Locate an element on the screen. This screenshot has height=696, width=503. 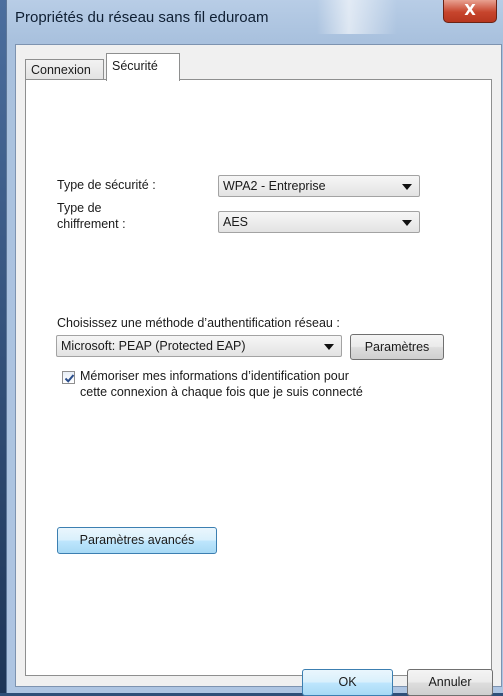
encryption-type-label-line1: Type de is located at coordinates (79, 208).